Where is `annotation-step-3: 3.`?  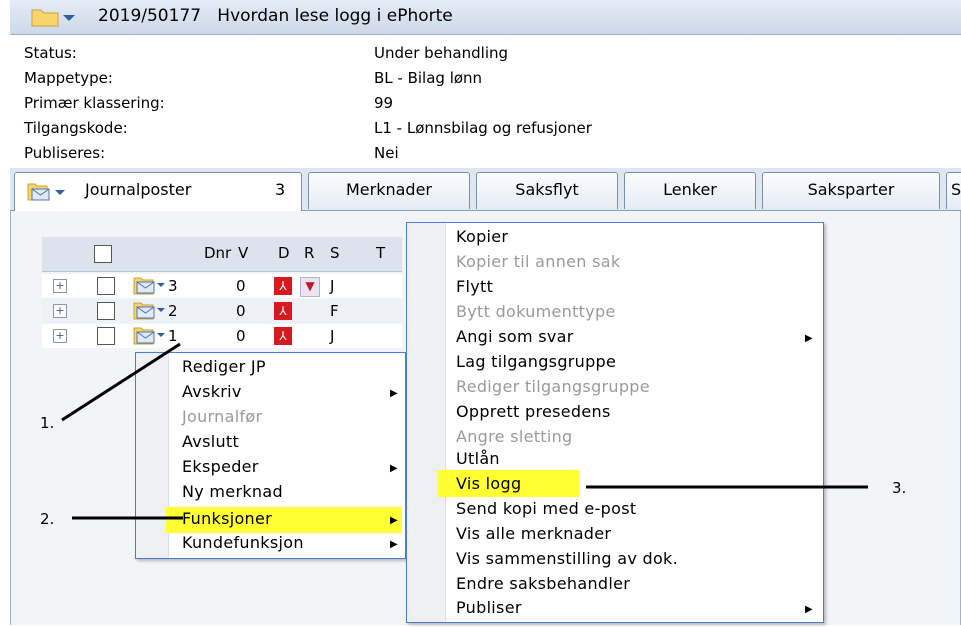 annotation-step-3: 3. is located at coordinates (899, 488).